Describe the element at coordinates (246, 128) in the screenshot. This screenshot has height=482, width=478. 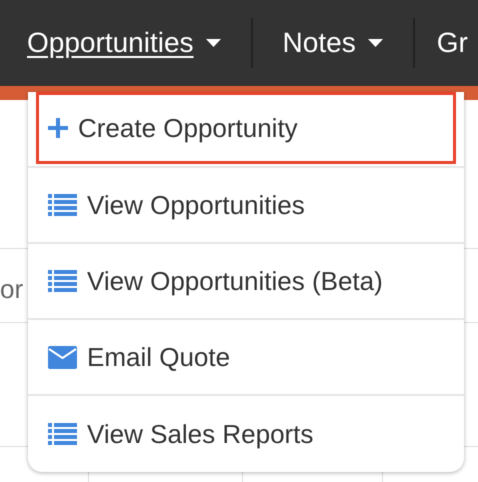
I see `menu-item: Create Opportunity` at that location.